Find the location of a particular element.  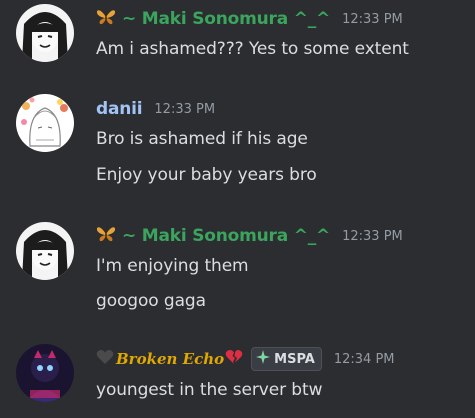

black-heart-icon is located at coordinates (105, 359).